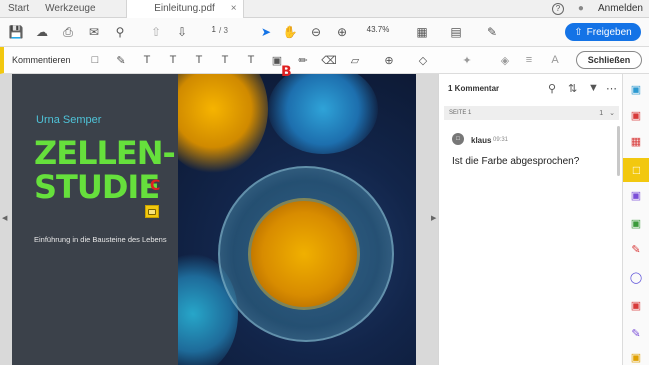  What do you see at coordinates (609, 60) in the screenshot?
I see `close-comment-button: Schließen` at bounding box center [609, 60].